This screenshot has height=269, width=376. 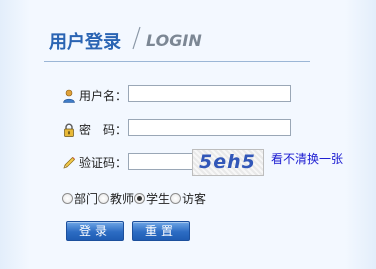 I want to click on role-option-department: 部门, so click(x=80, y=198).